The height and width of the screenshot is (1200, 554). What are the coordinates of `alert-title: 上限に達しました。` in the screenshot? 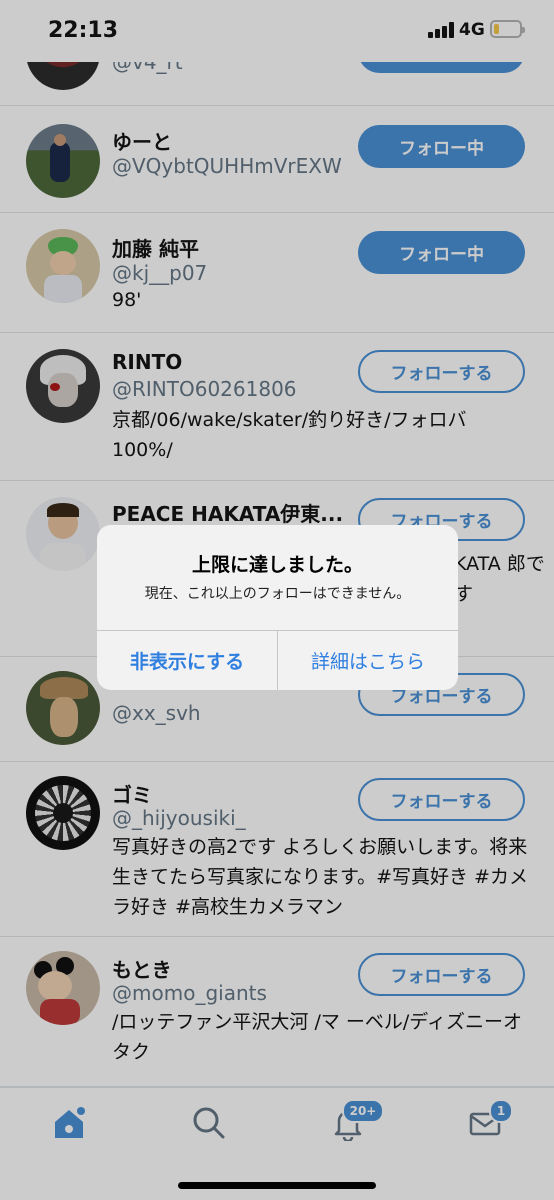 It's located at (277, 565).